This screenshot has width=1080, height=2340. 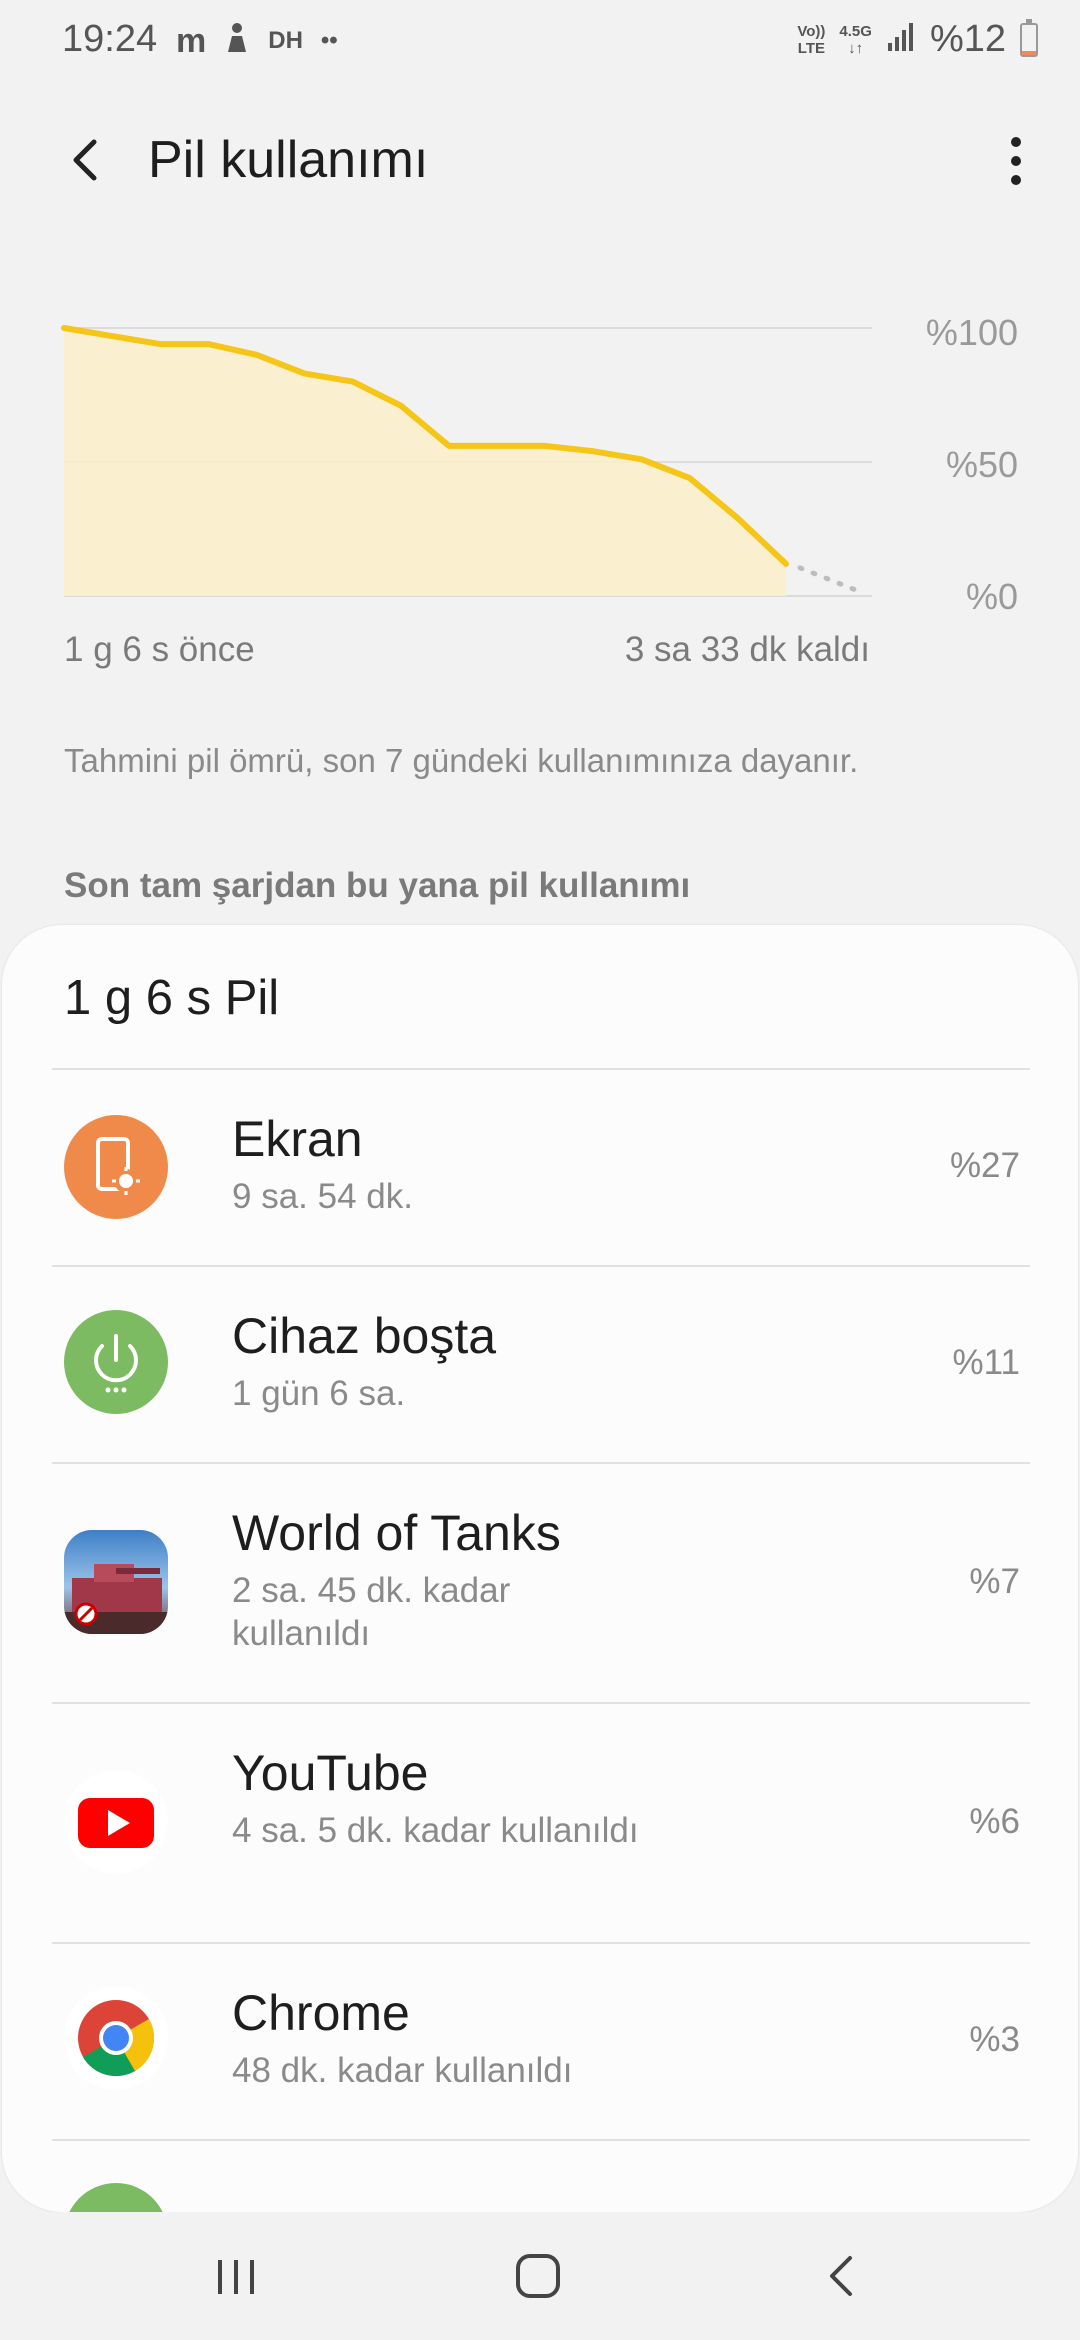 What do you see at coordinates (540, 2176) in the screenshot?
I see `list-item-partial` at bounding box center [540, 2176].